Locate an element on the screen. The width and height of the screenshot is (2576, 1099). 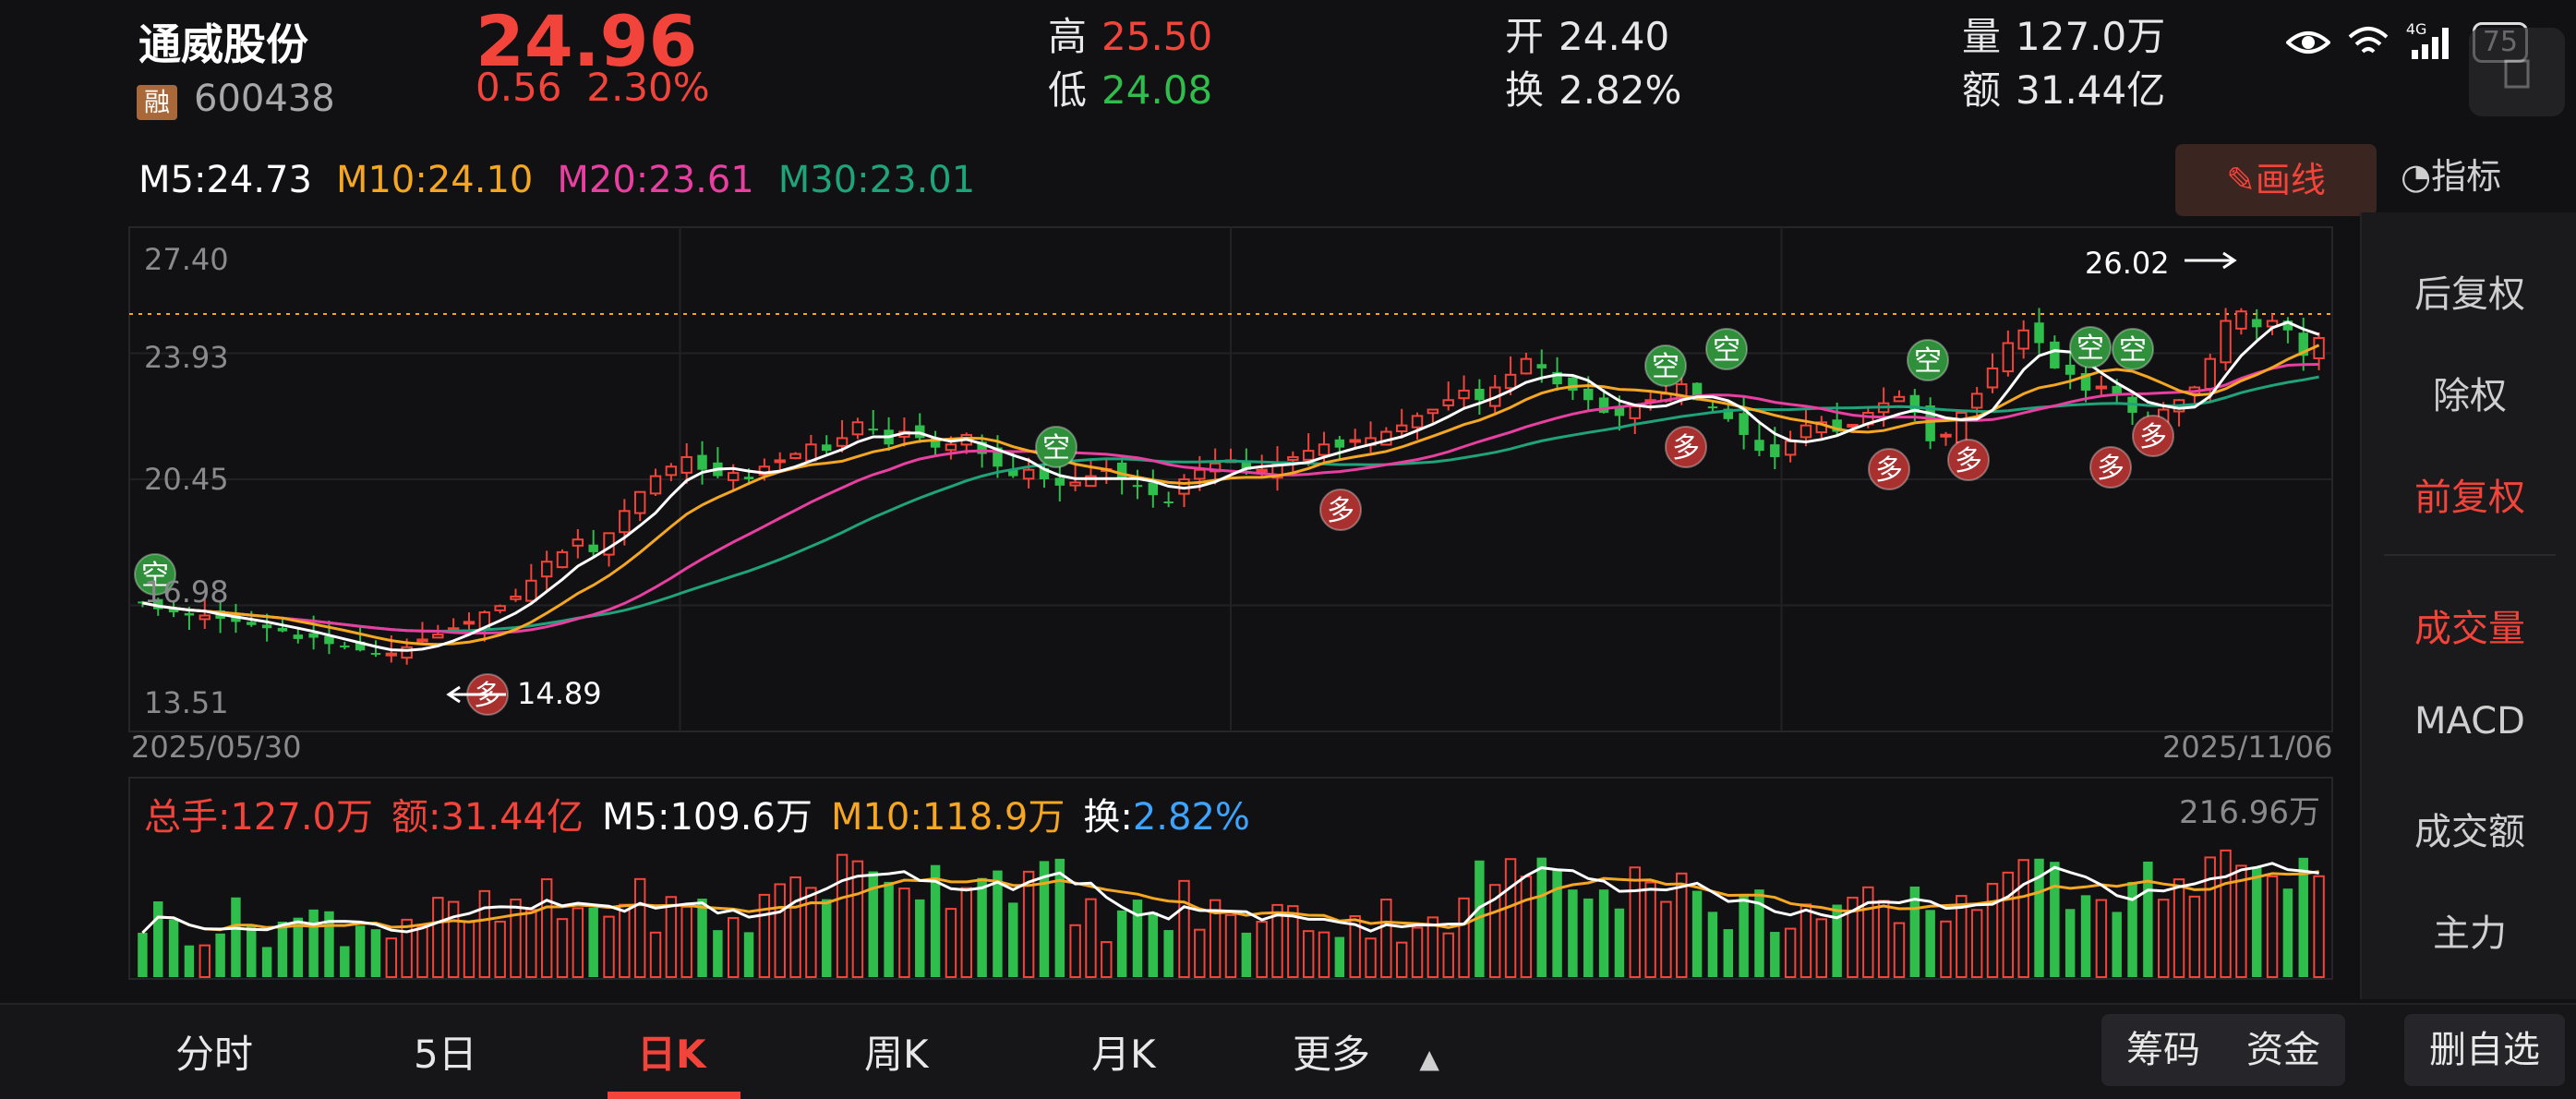
option-macd: MACD is located at coordinates (2469, 721).